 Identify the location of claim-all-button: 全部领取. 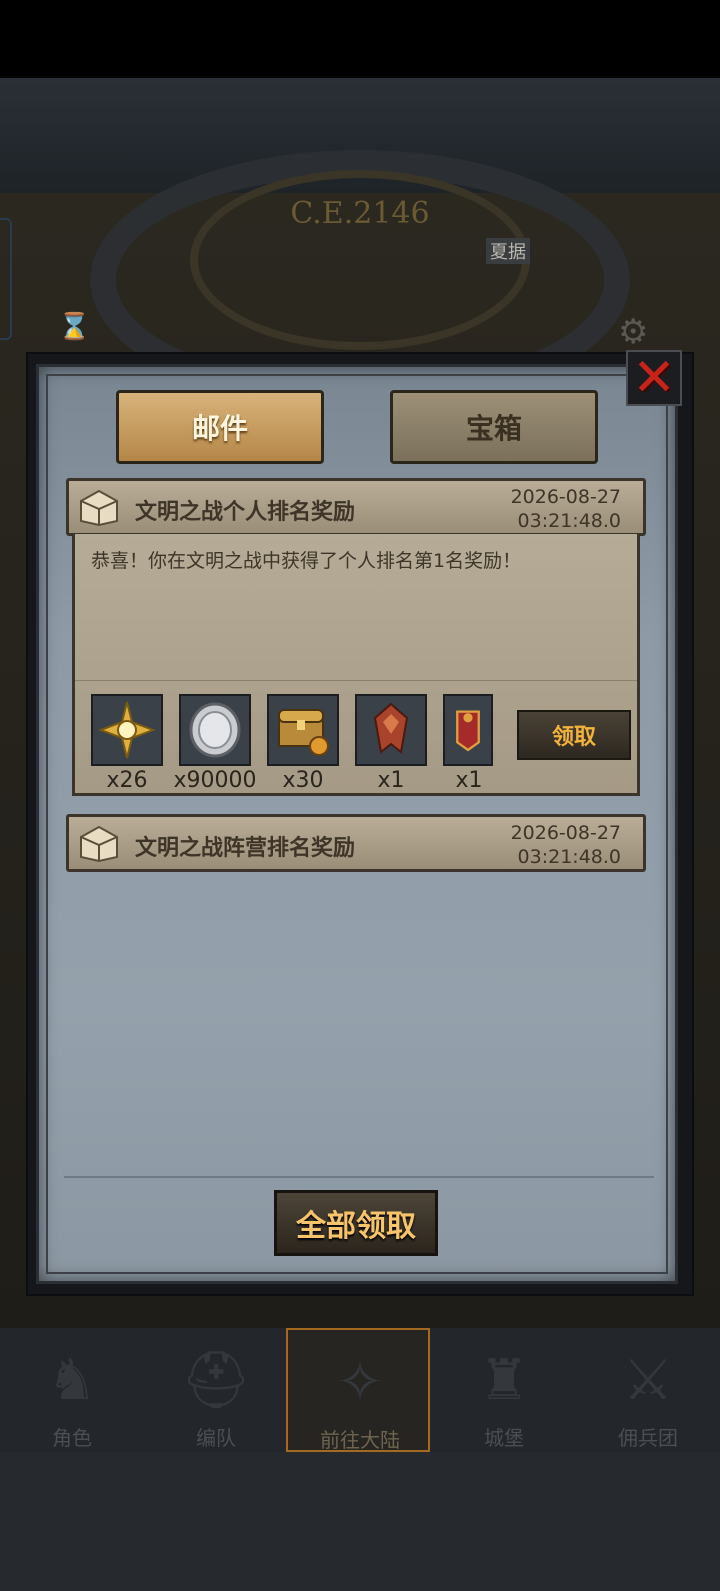
(356, 1223).